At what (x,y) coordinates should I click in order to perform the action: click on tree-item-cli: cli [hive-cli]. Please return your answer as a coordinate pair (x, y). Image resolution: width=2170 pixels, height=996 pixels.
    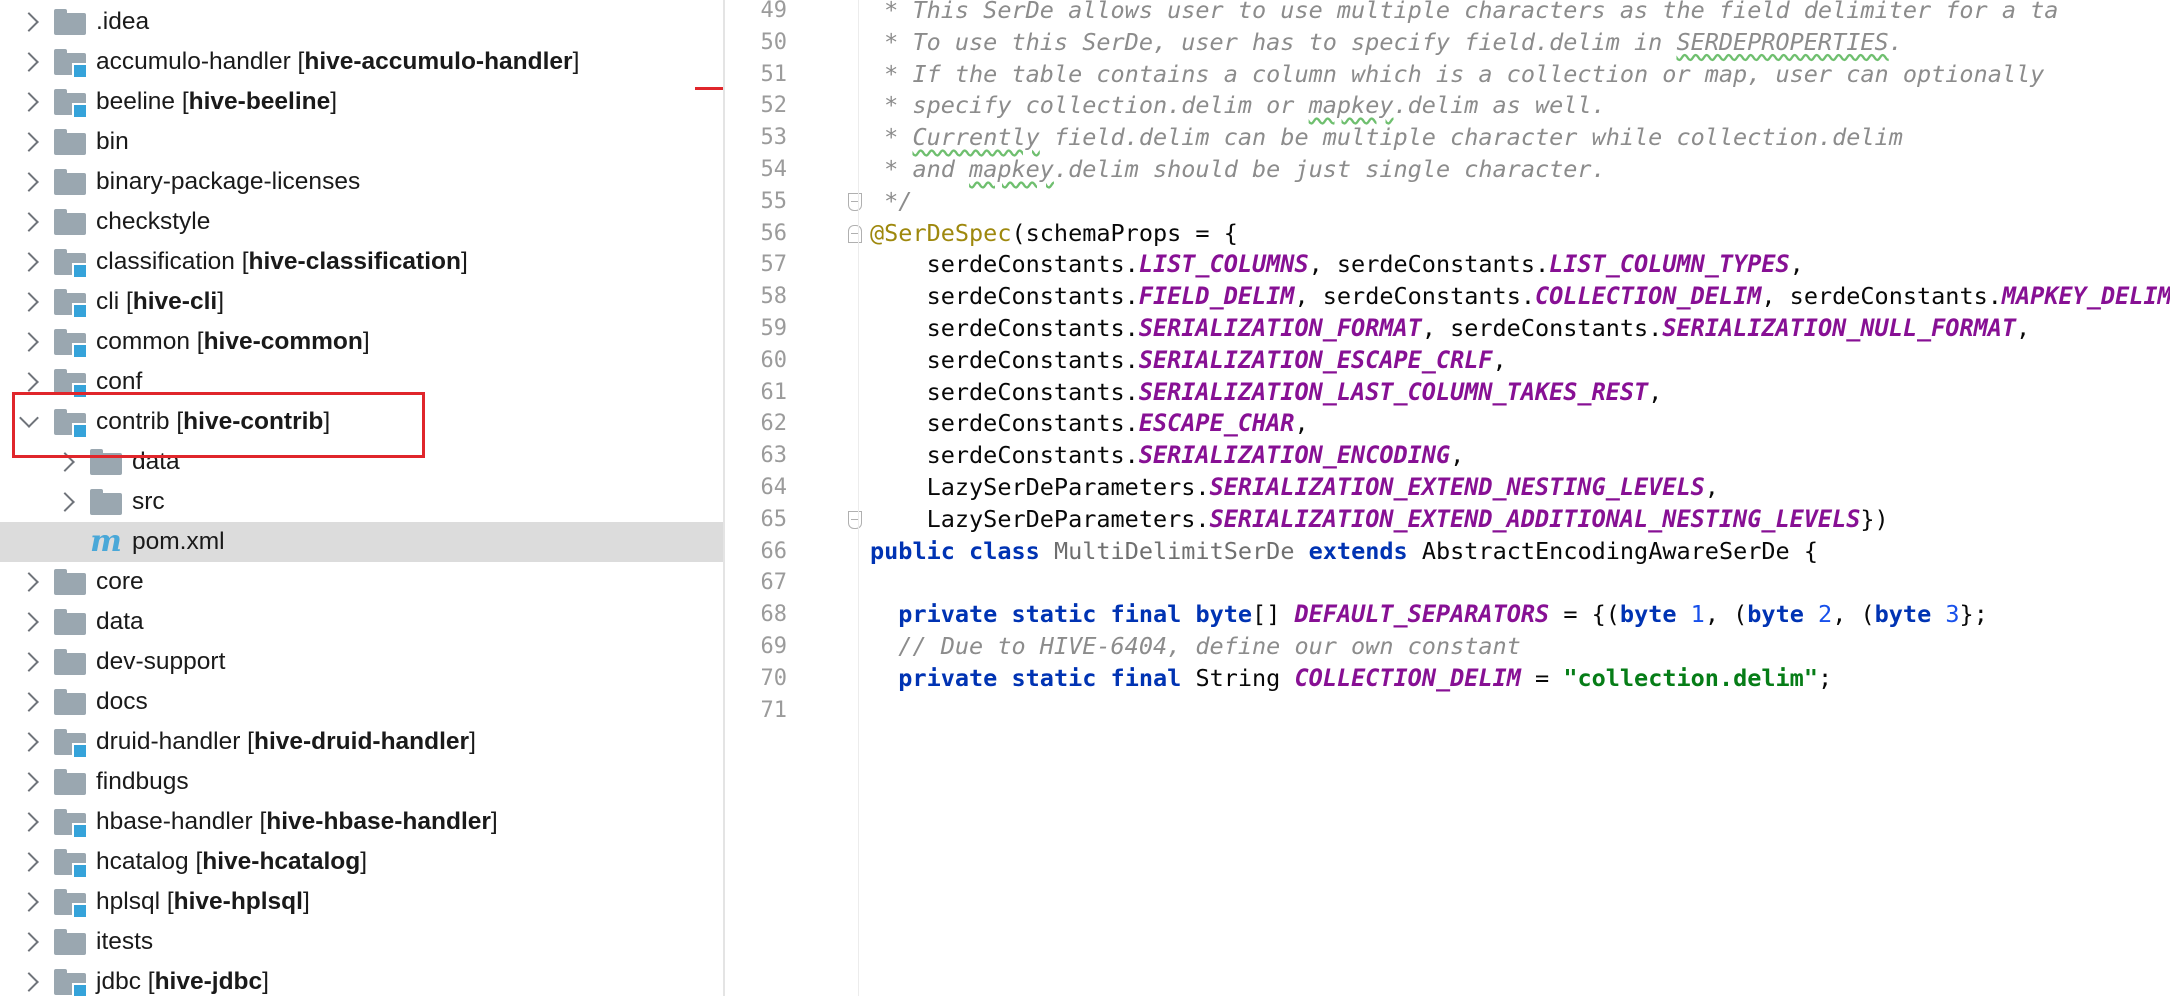
    Looking at the image, I should click on (361, 302).